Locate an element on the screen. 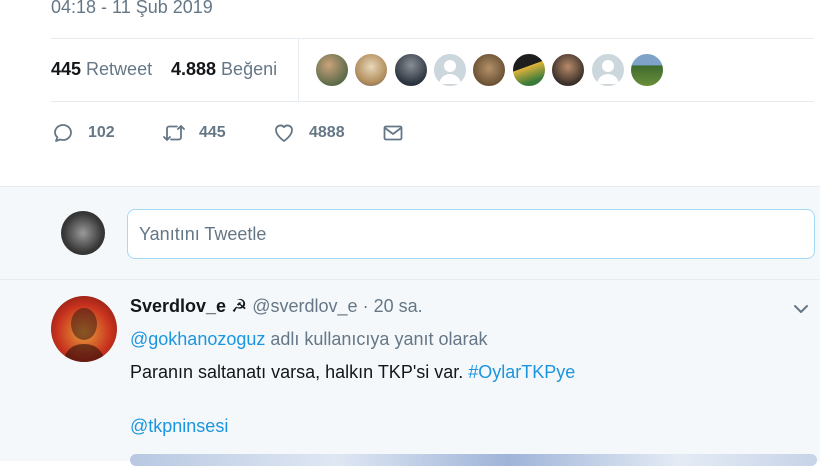  chevron-down-icon is located at coordinates (801, 309).